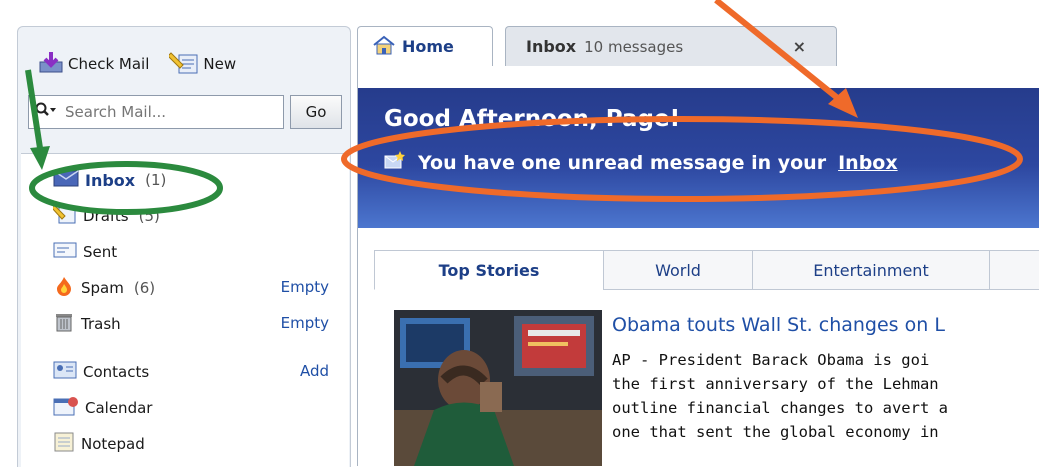 The width and height of the screenshot is (1039, 474). I want to click on spam-icon, so click(64, 288).